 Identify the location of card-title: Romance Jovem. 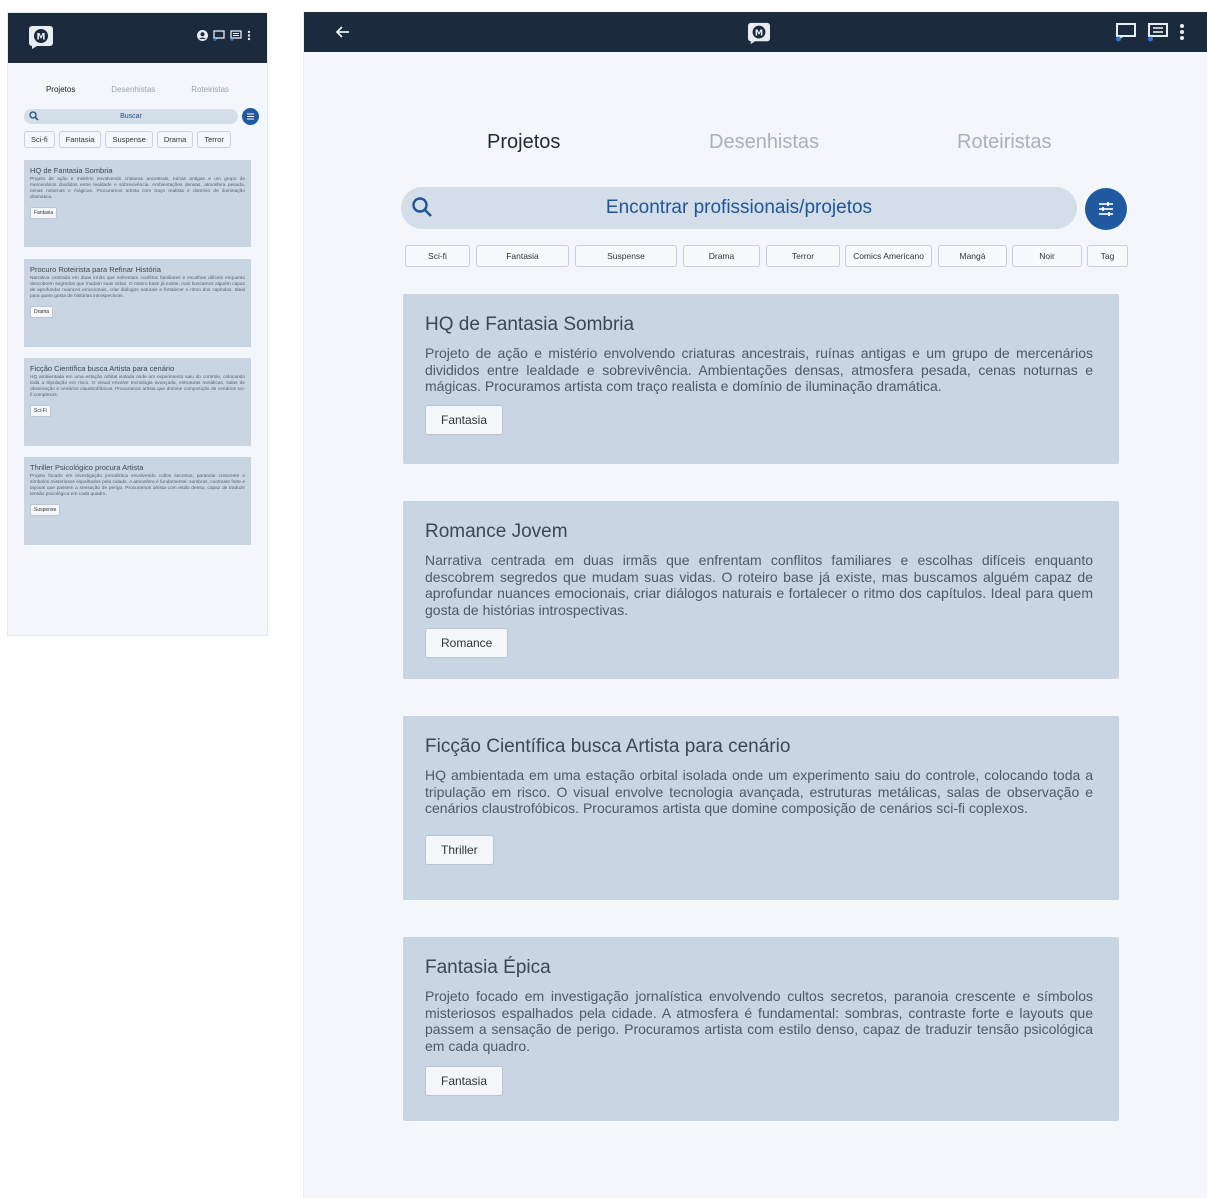
(496, 531).